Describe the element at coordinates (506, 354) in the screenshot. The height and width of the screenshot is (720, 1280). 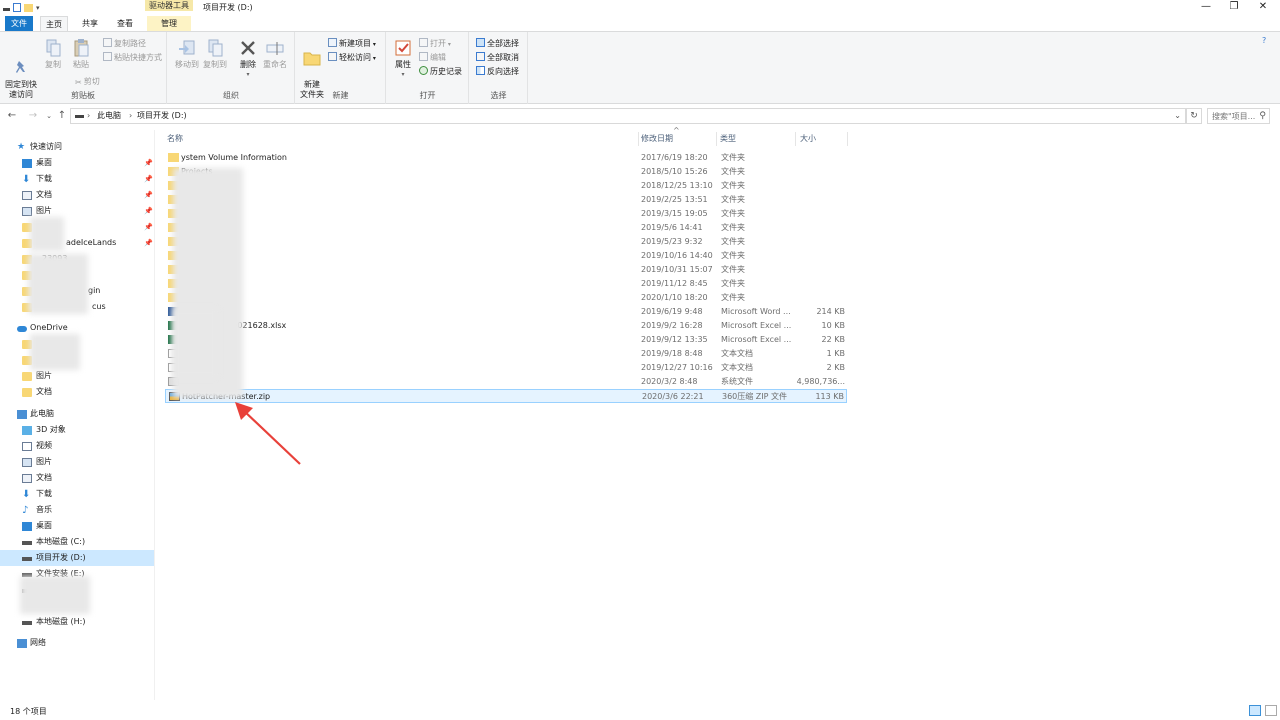
I see `file-row: 2019/9/18 8:48 文本文档 1 KB` at that location.